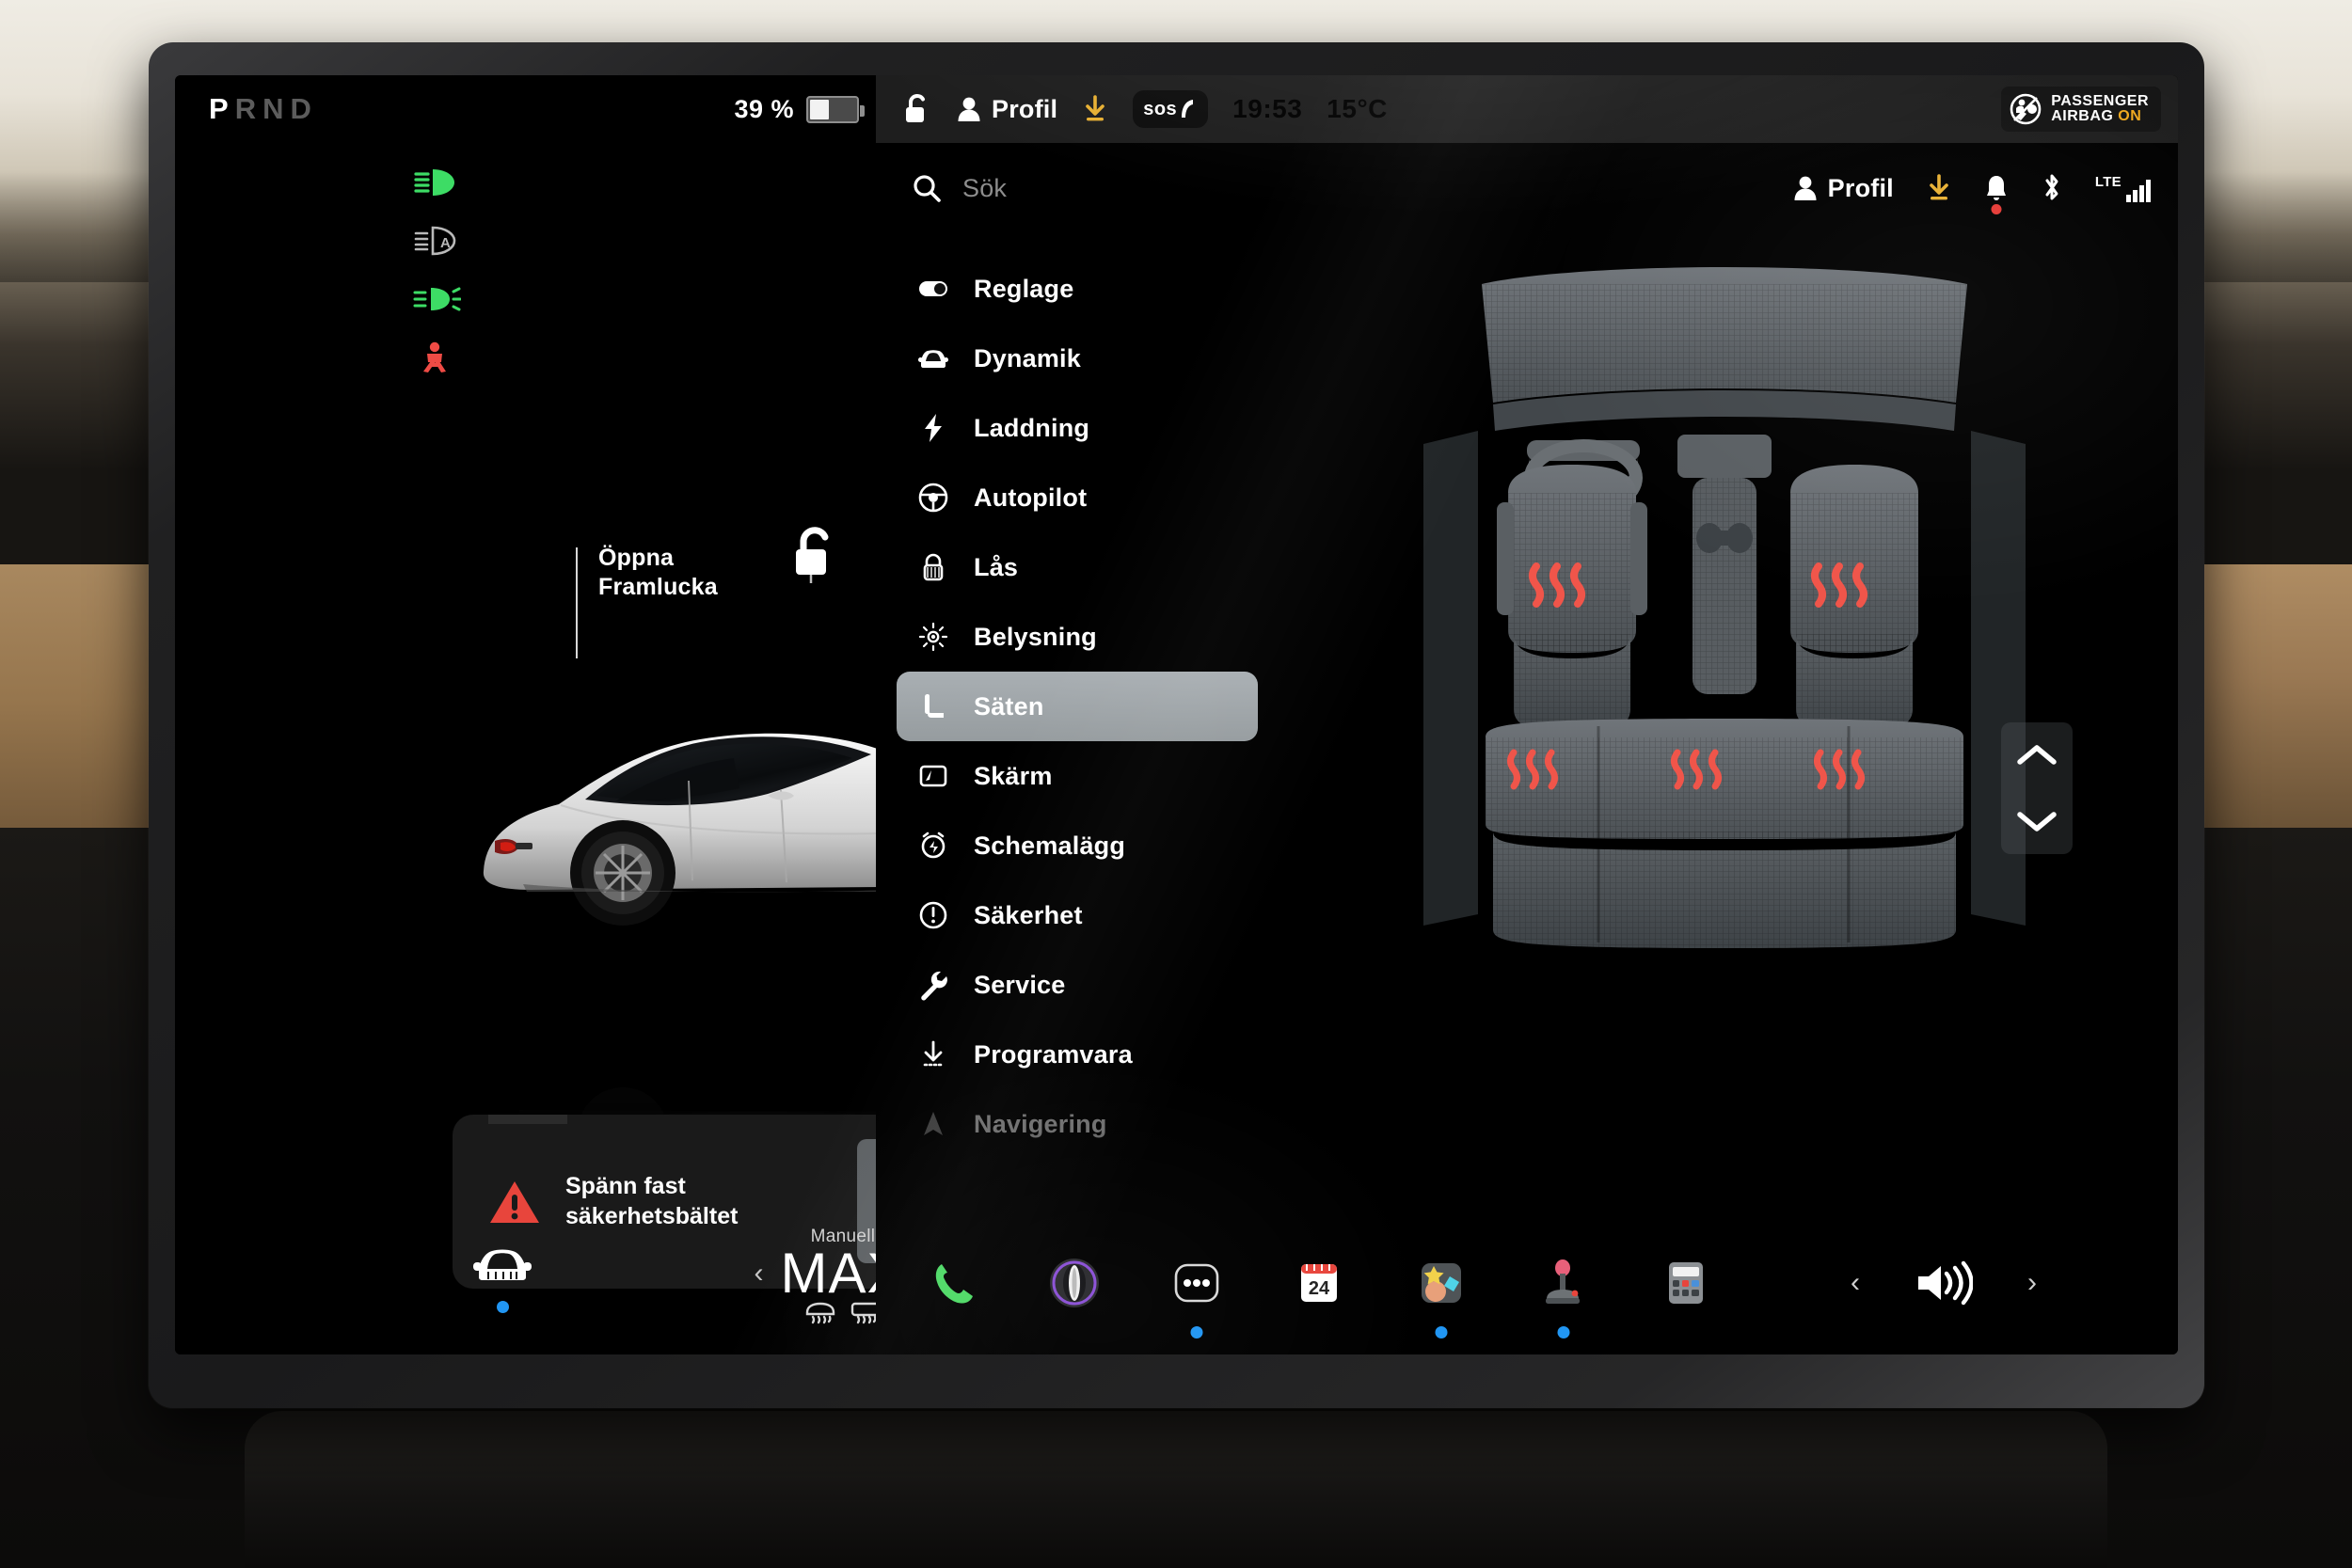 Image resolution: width=2352 pixels, height=1568 pixels. I want to click on gear-indicator: PRND, so click(263, 108).